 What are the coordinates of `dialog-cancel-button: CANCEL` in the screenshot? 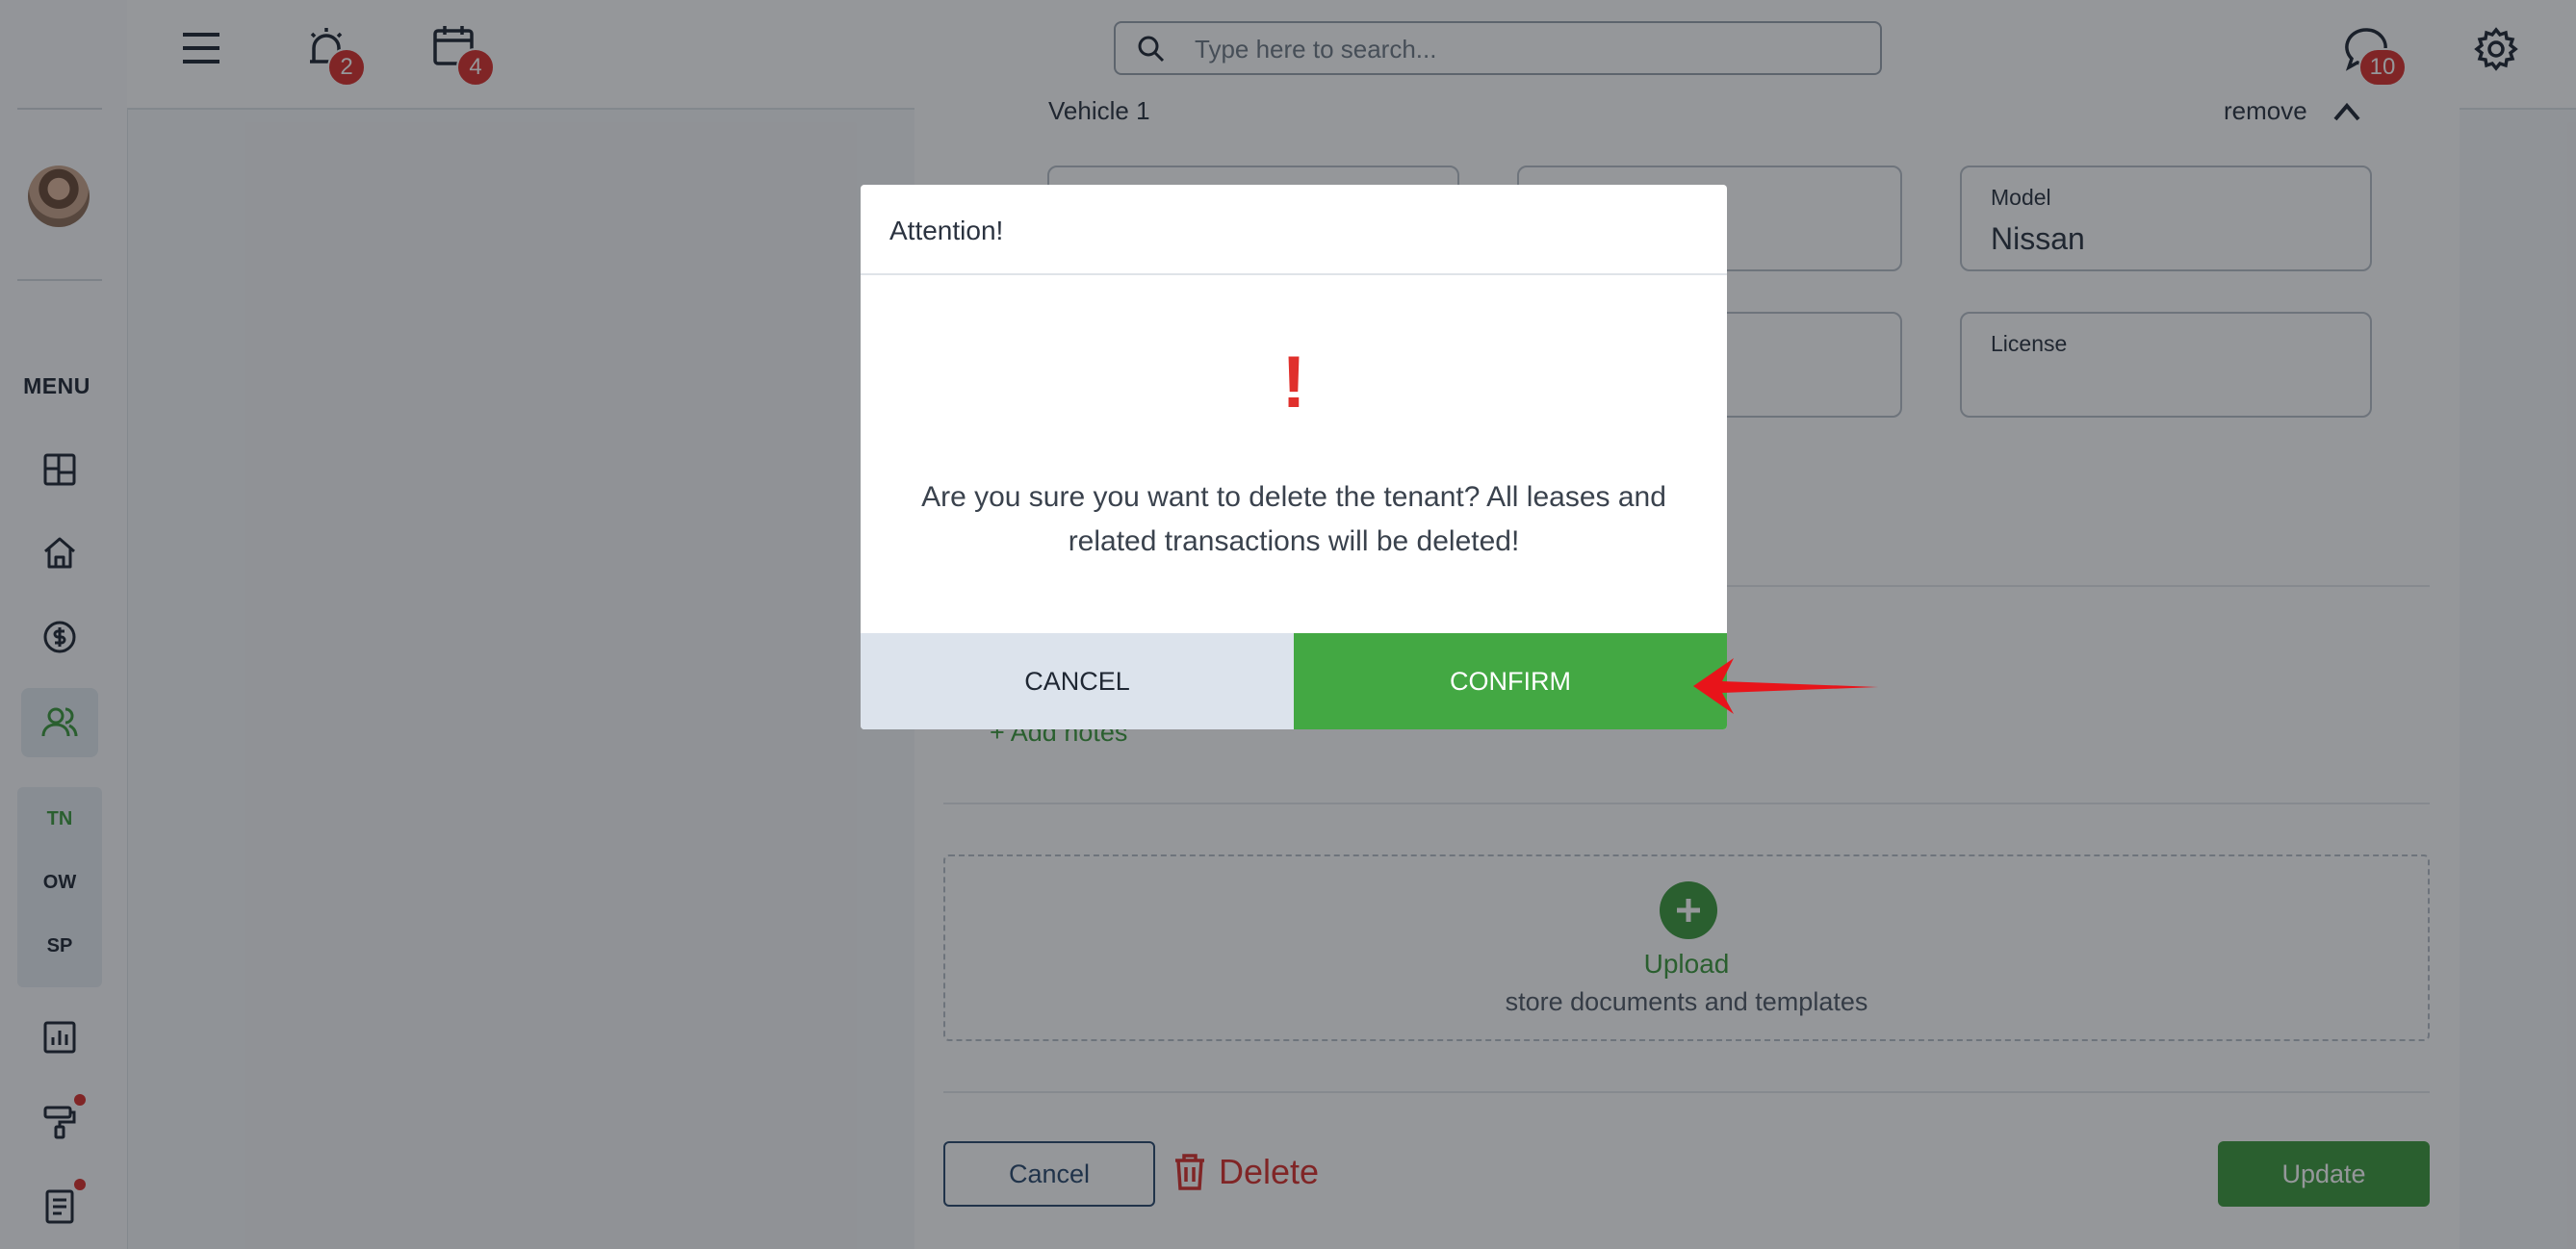 It's located at (1077, 681).